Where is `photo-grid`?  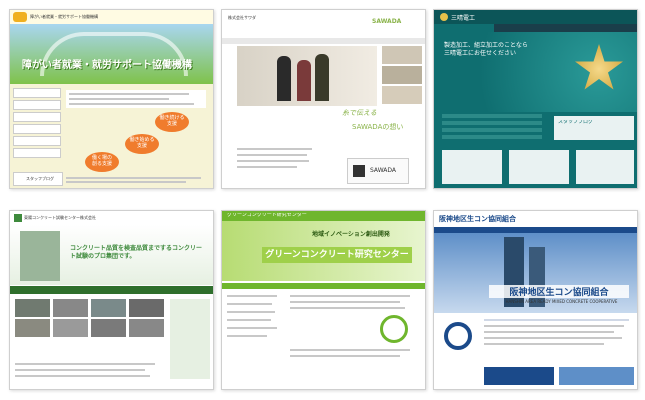 photo-grid is located at coordinates (90, 319).